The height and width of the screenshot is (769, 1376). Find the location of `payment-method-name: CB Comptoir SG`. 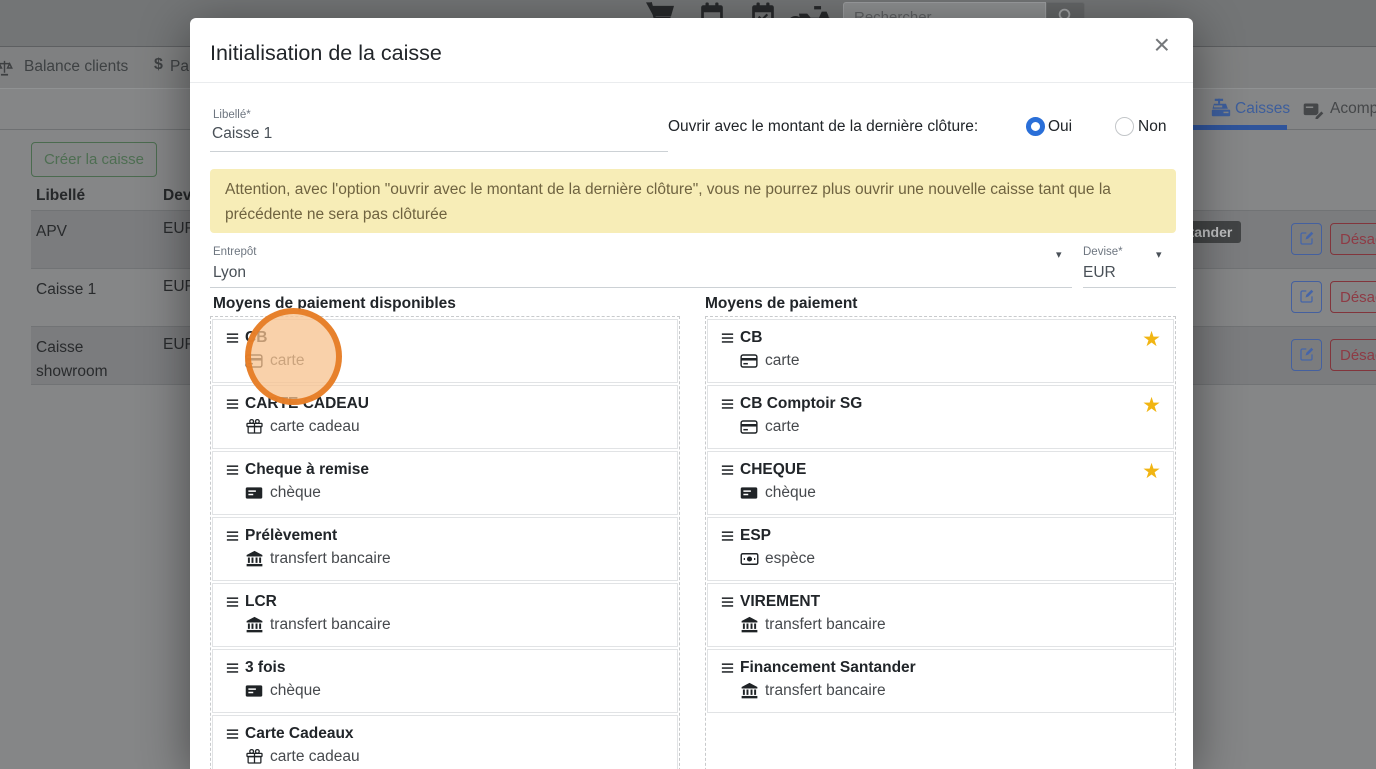

payment-method-name: CB Comptoir SG is located at coordinates (801, 403).